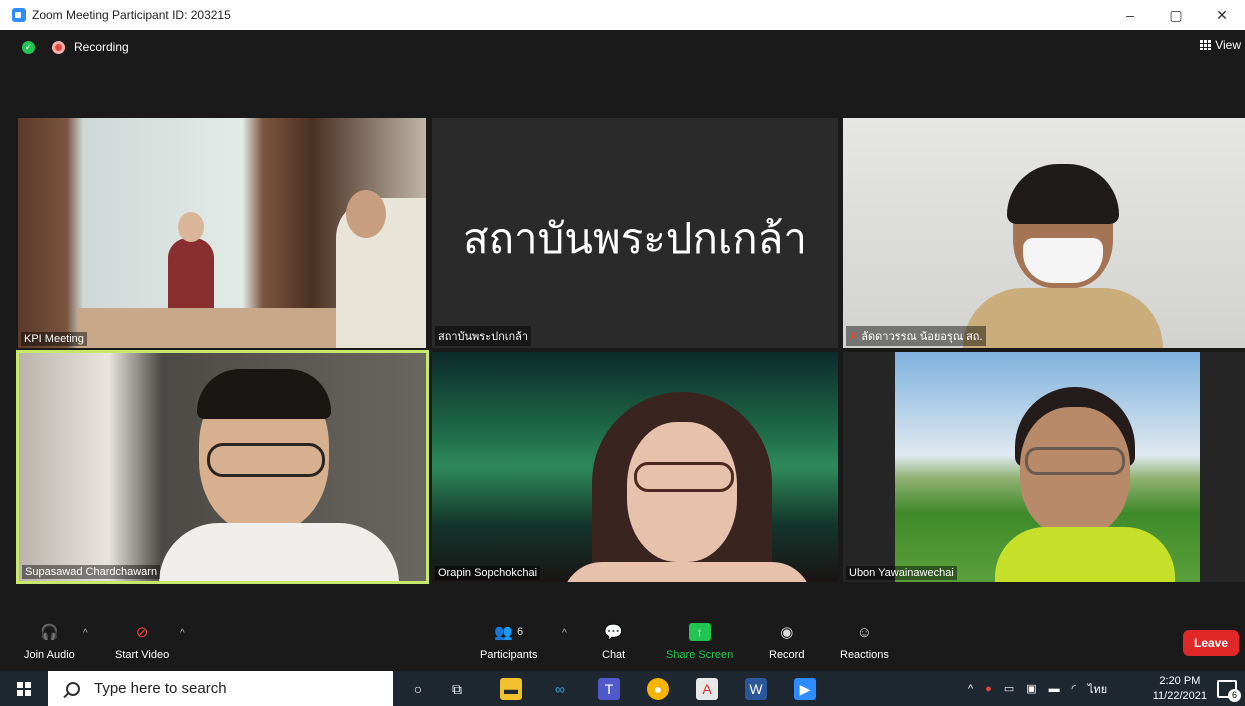  I want to click on participants-options-caret: ^, so click(564, 633).